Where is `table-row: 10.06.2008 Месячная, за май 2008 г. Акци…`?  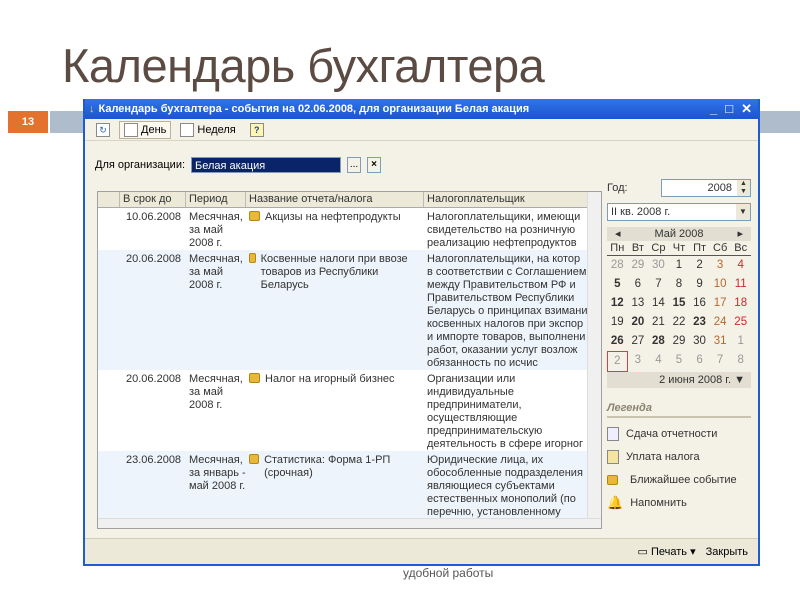 table-row: 10.06.2008 Месячная, за май 2008 г. Акци… is located at coordinates (349, 229).